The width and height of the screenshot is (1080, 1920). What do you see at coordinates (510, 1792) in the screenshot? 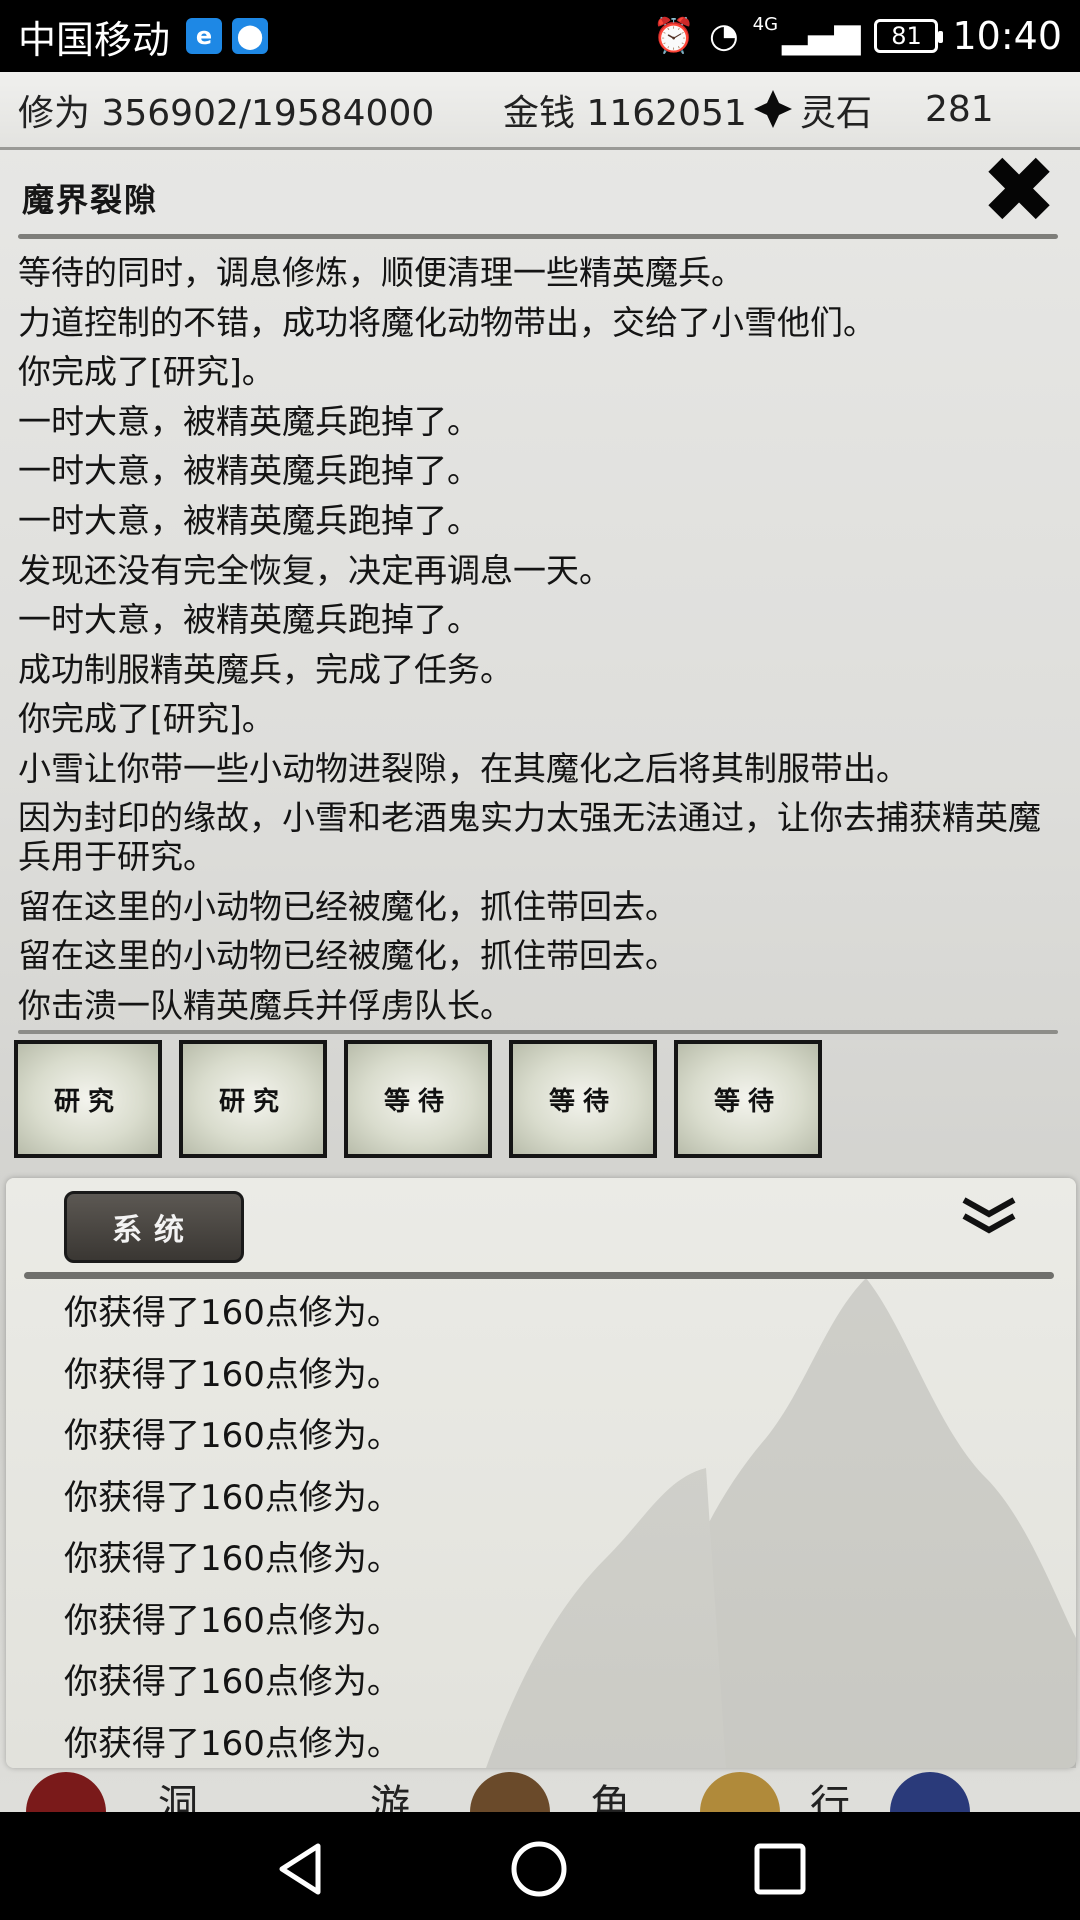
I see `character-tab-emblem-icon` at bounding box center [510, 1792].